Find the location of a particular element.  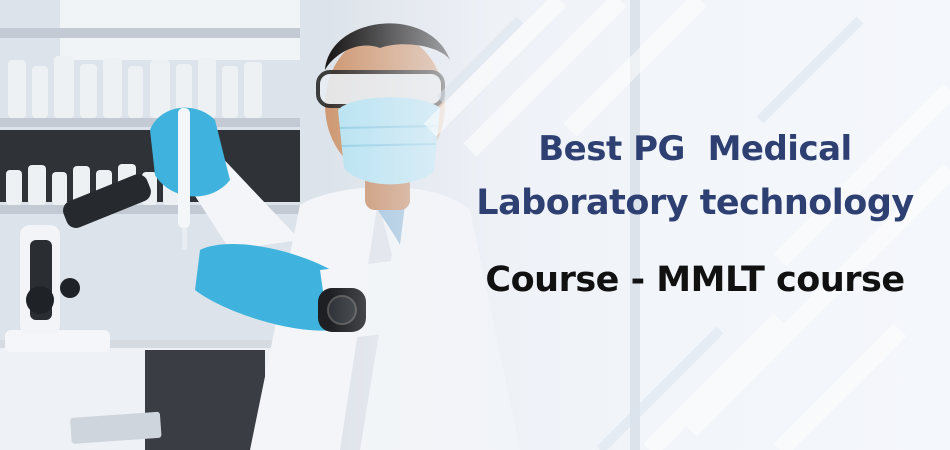

course-subtitle: Course - MMLT course is located at coordinates (695, 280).